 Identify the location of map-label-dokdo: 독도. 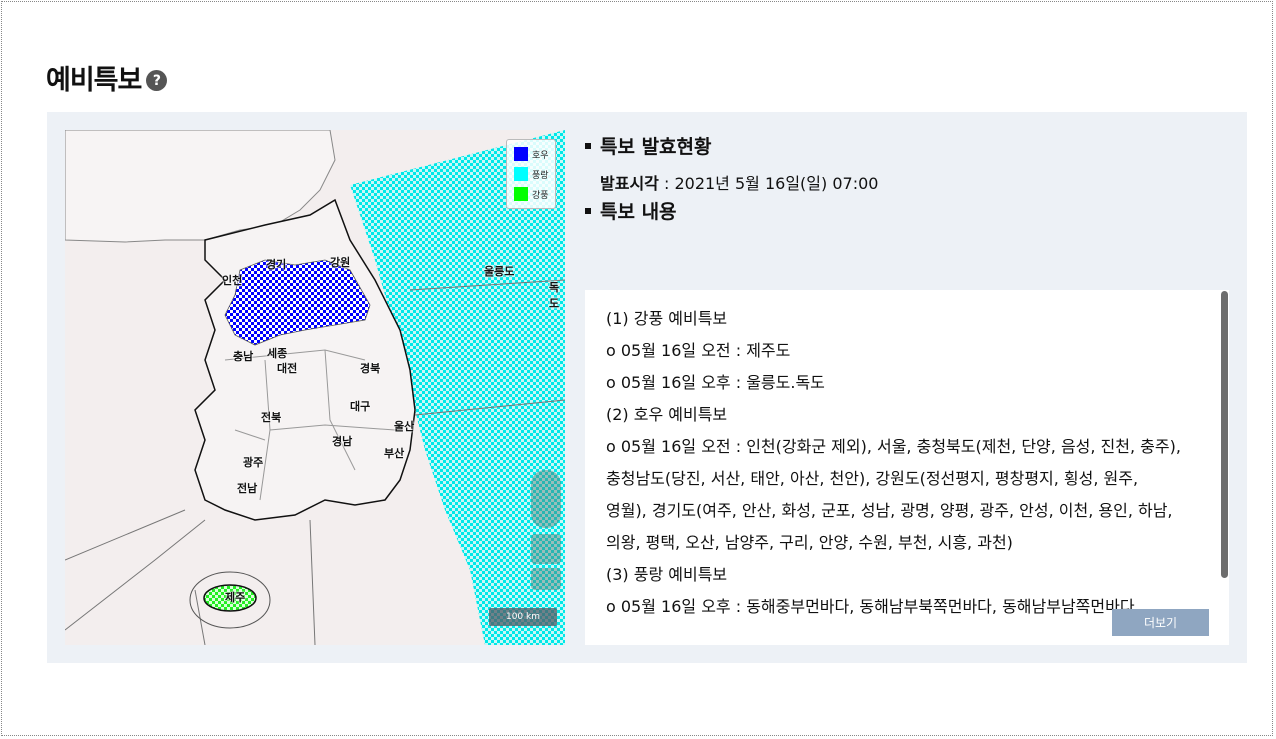
(554, 295).